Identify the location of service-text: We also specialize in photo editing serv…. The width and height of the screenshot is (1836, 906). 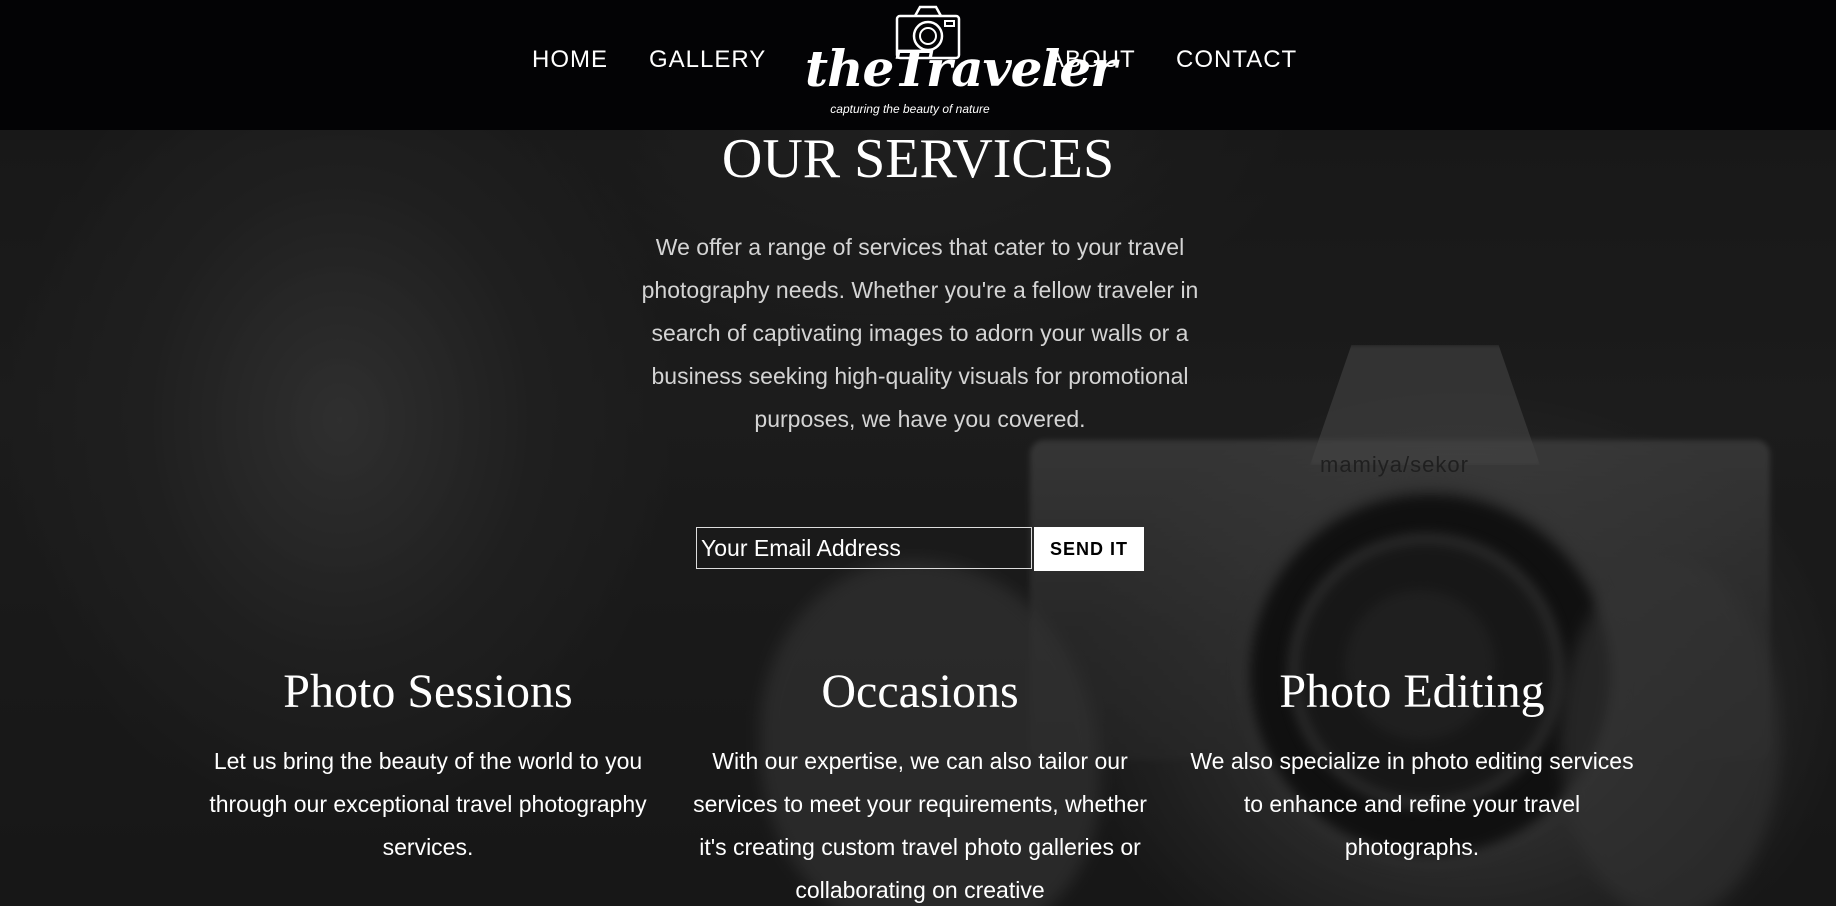
(1412, 804).